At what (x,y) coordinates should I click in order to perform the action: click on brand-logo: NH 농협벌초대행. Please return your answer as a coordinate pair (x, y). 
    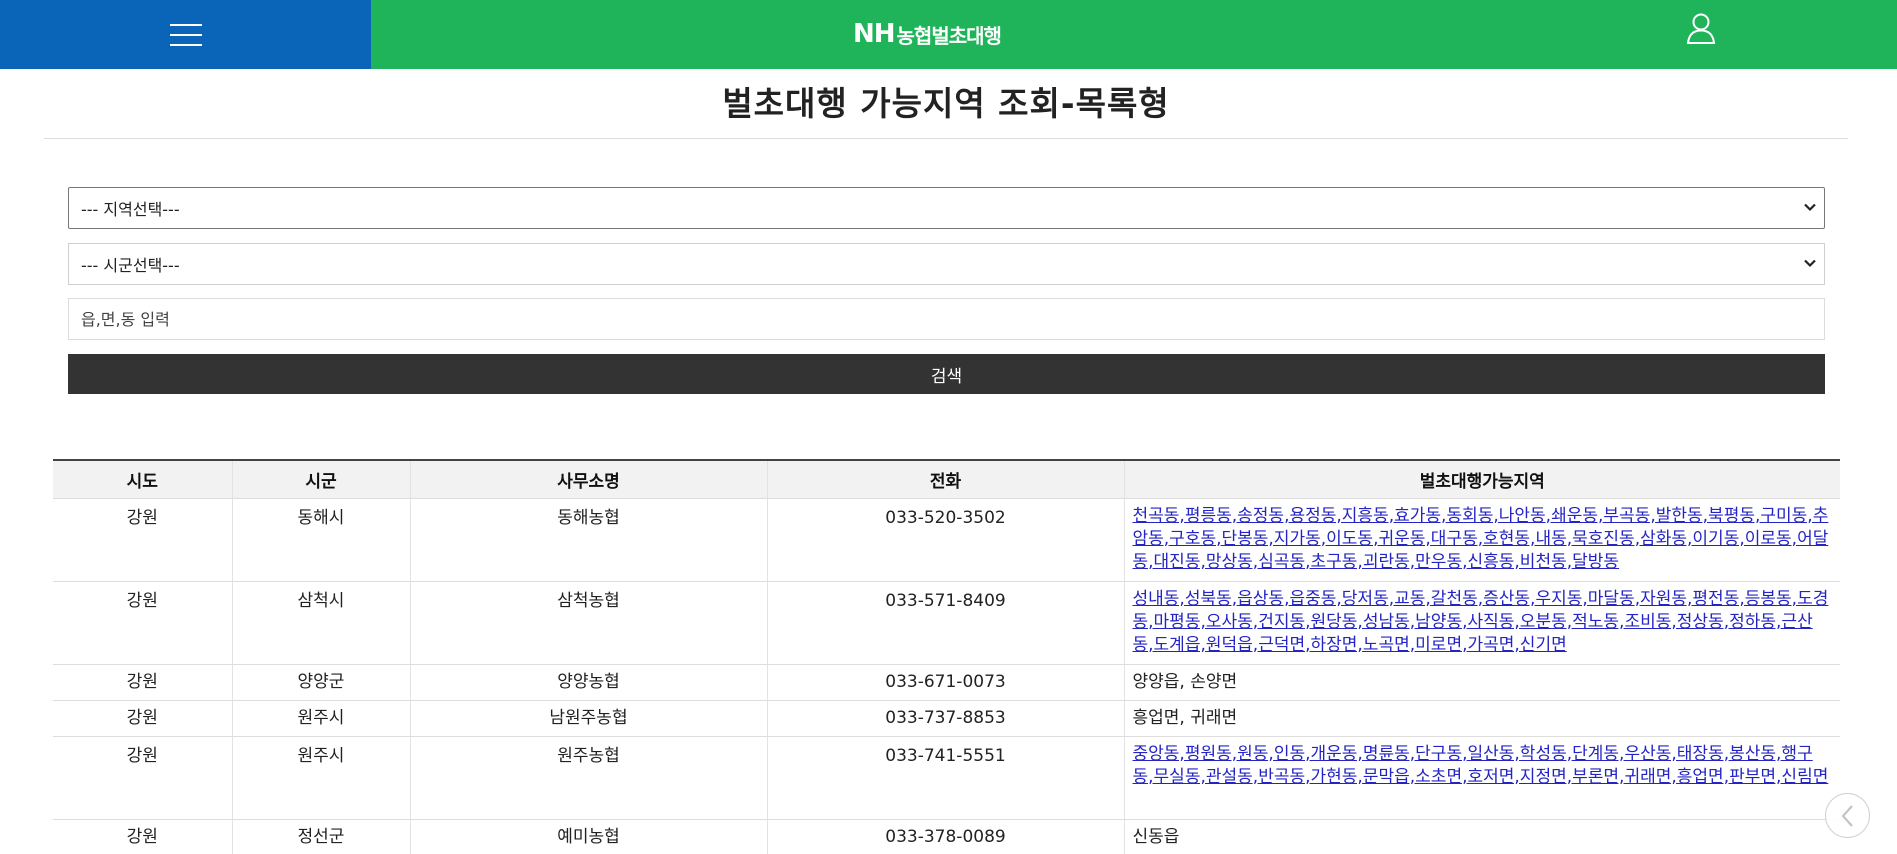
    Looking at the image, I should click on (927, 34).